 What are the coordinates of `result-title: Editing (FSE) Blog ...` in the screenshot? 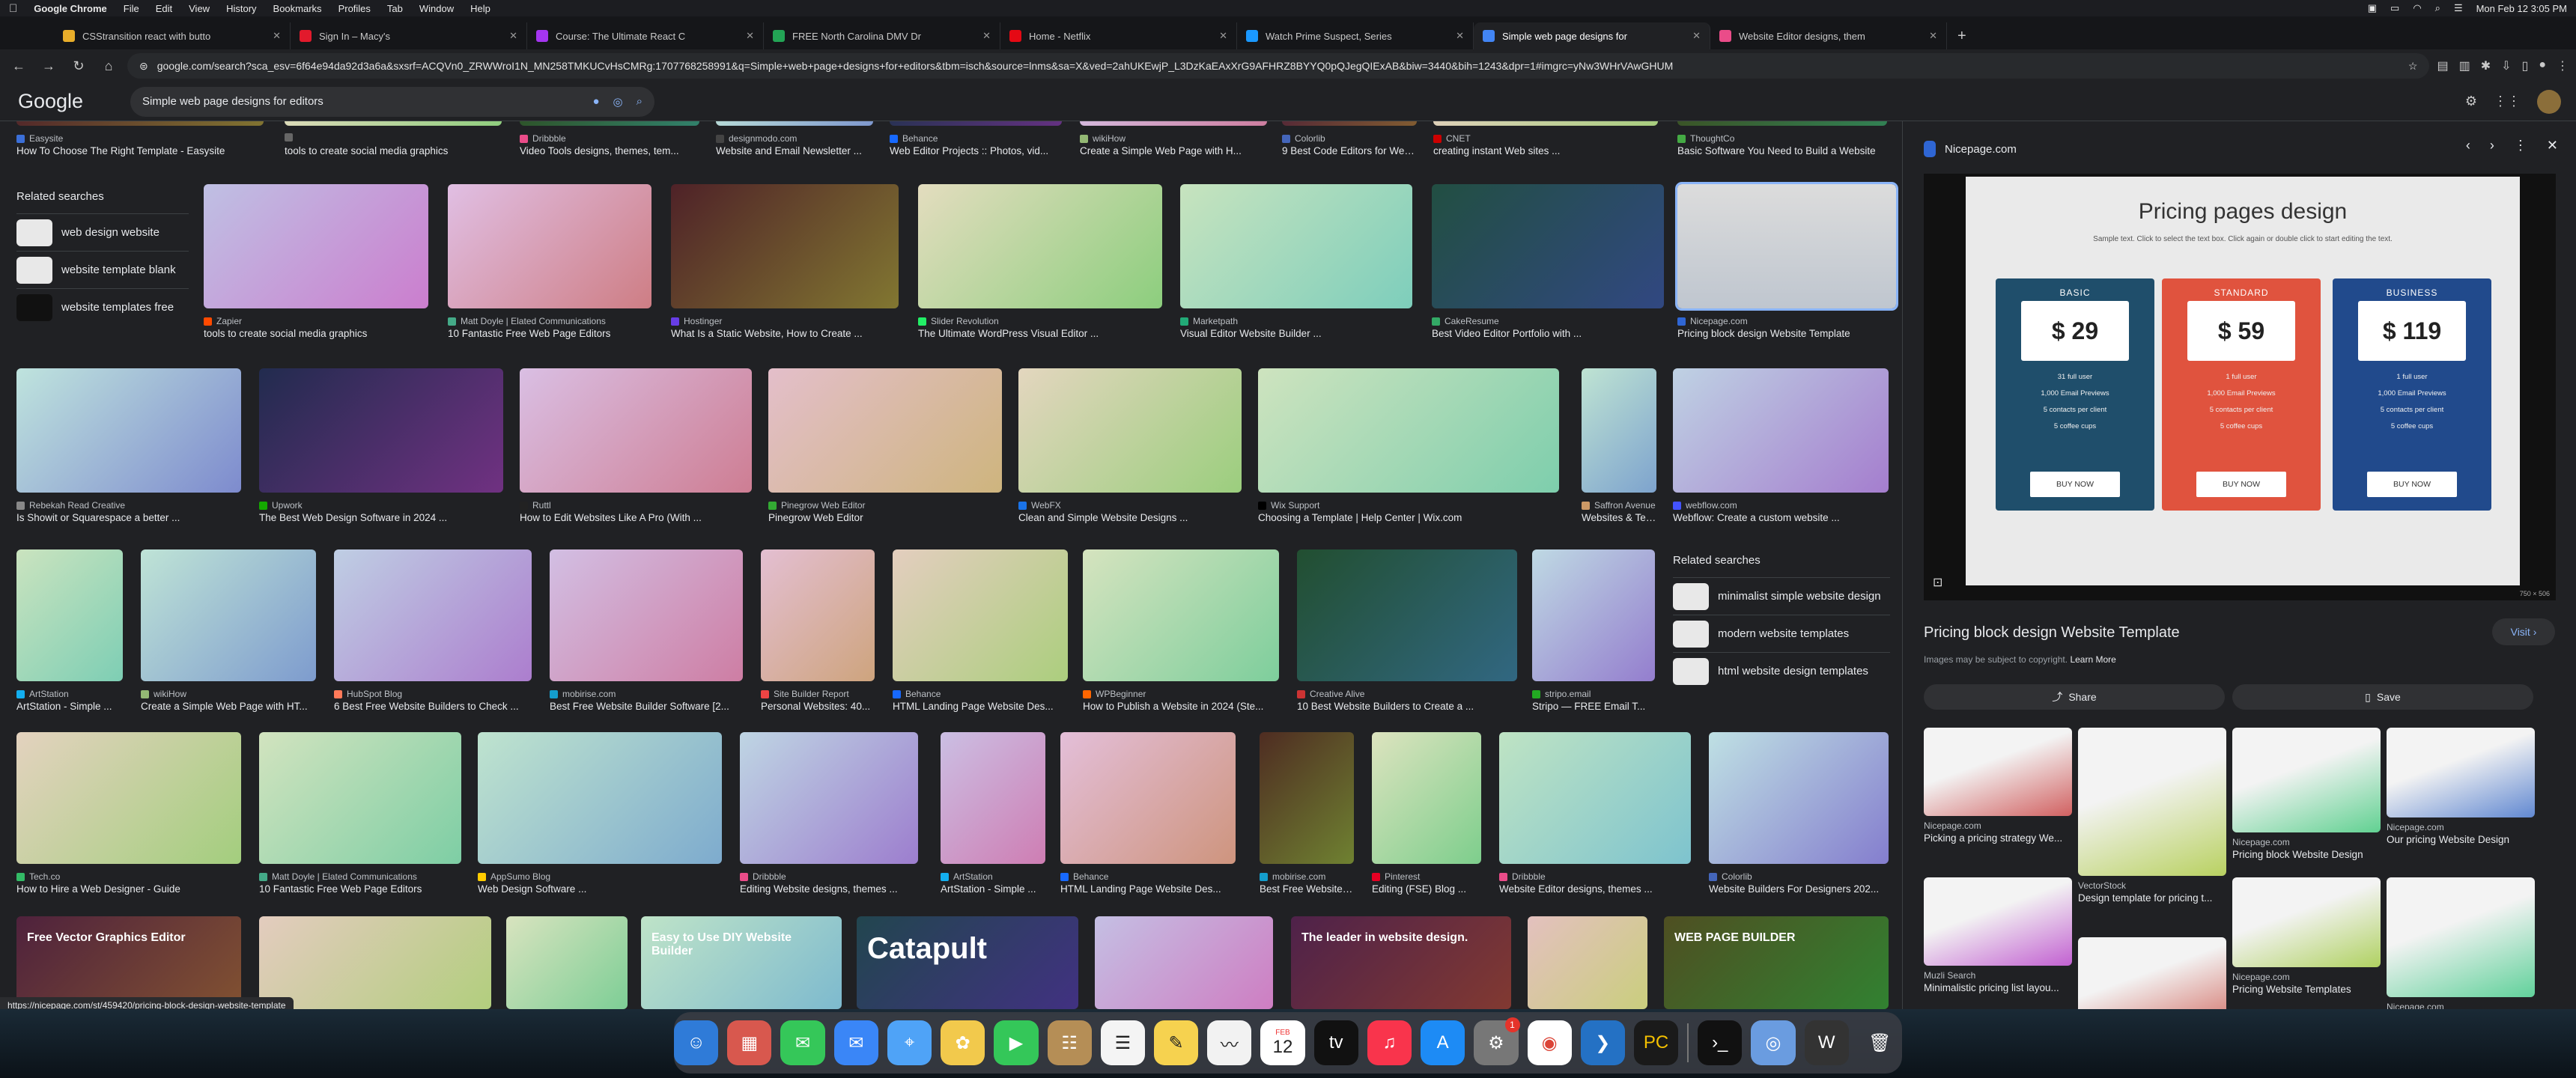 It's located at (1426, 889).